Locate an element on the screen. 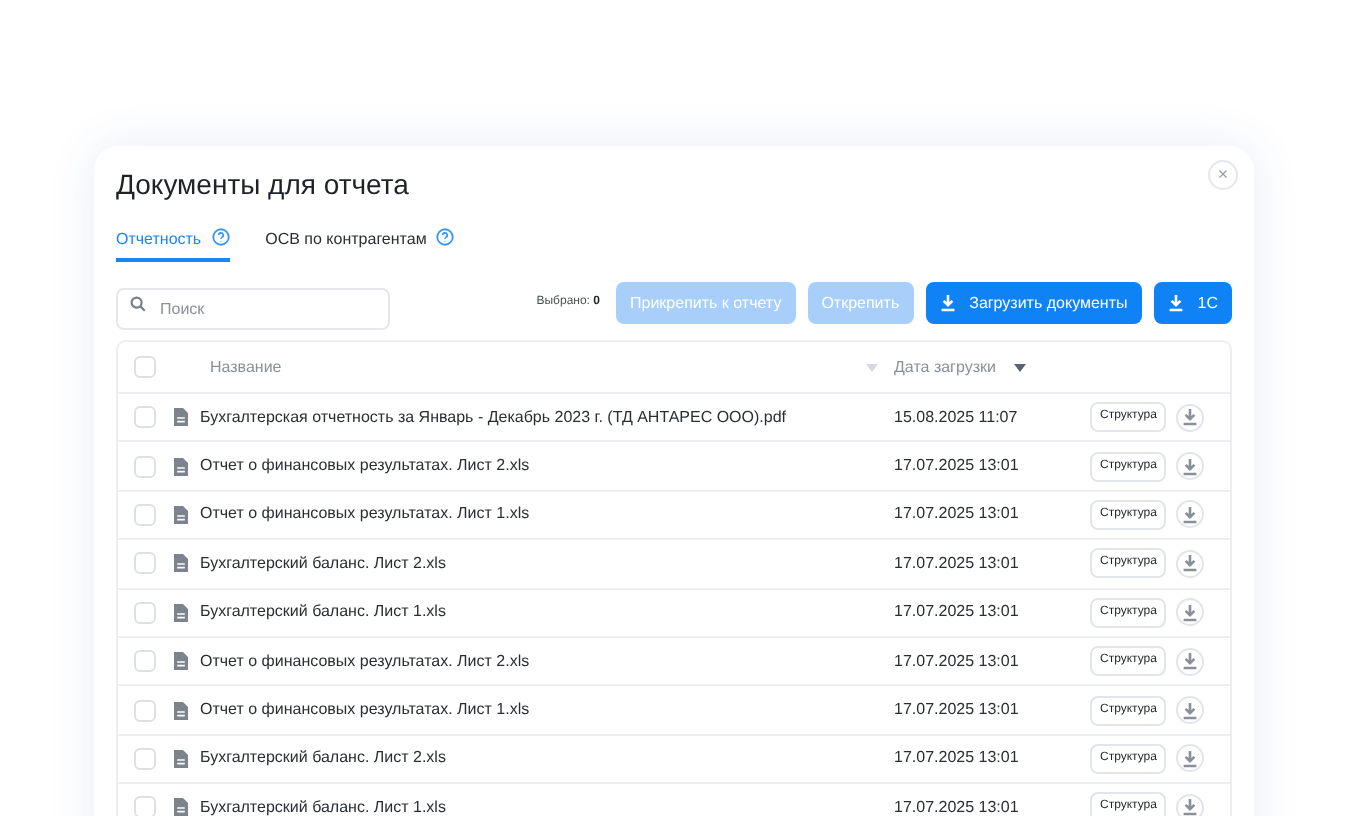 This screenshot has width=1348, height=816. tab: Отчетность is located at coordinates (173, 244).